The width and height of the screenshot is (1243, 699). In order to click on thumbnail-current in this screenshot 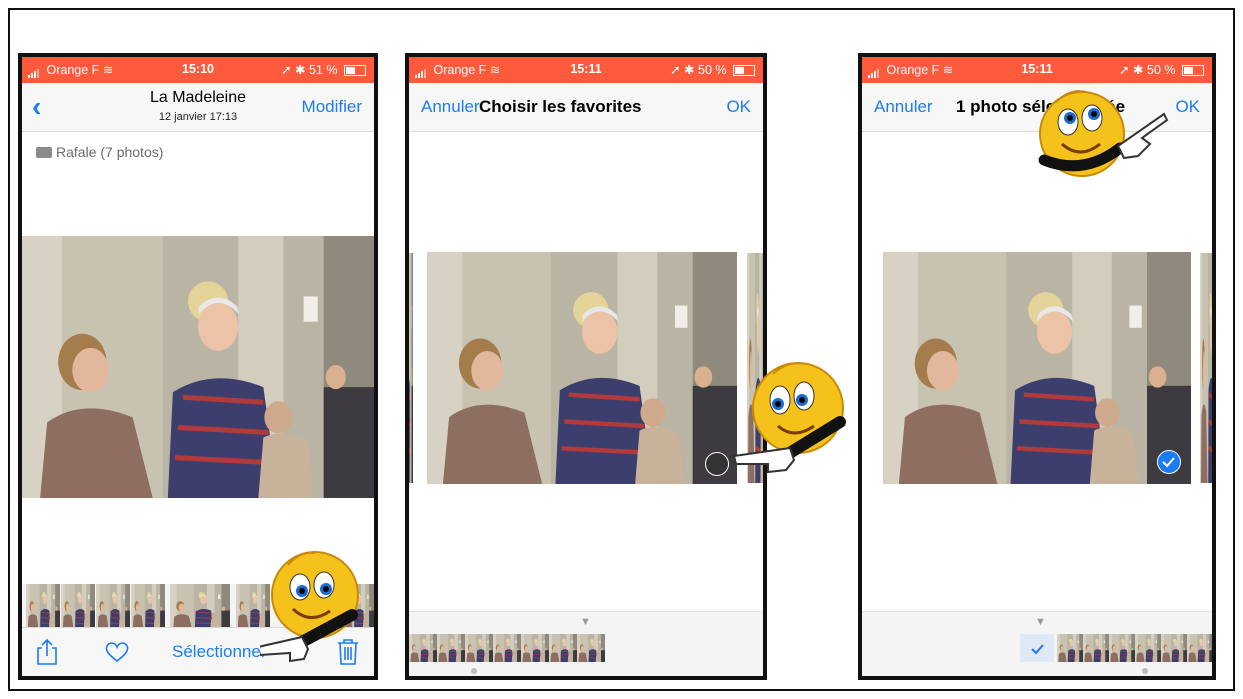, I will do `click(200, 607)`.